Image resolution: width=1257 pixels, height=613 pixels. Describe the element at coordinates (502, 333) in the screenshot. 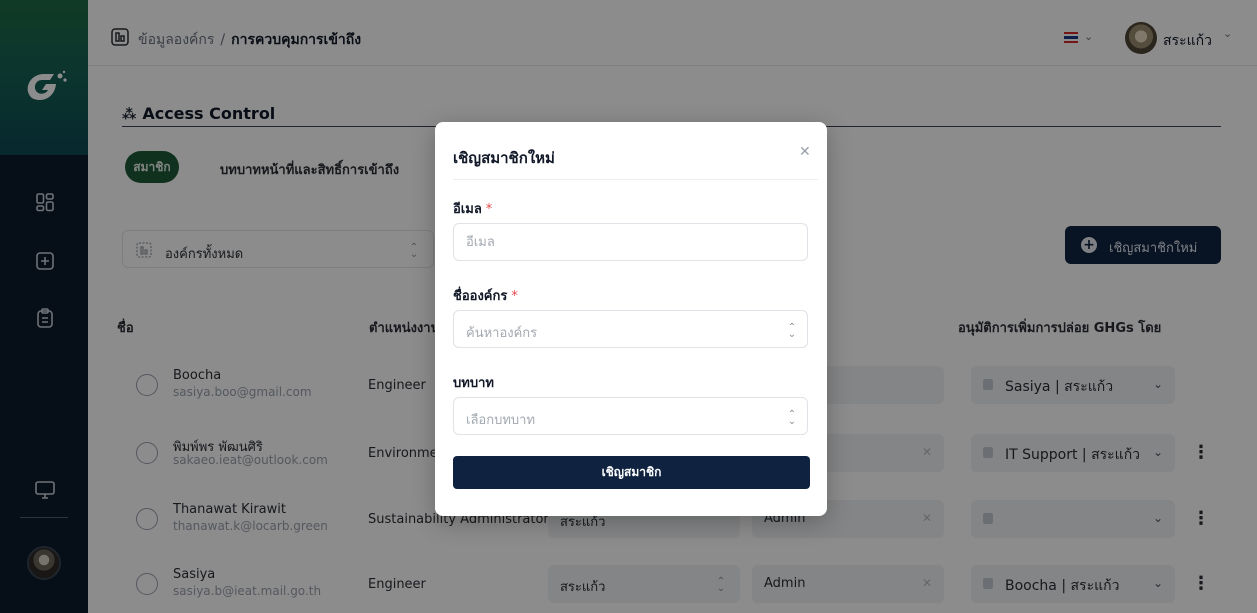

I see `org-search-placeholder: ค้นหาองค์กร` at that location.